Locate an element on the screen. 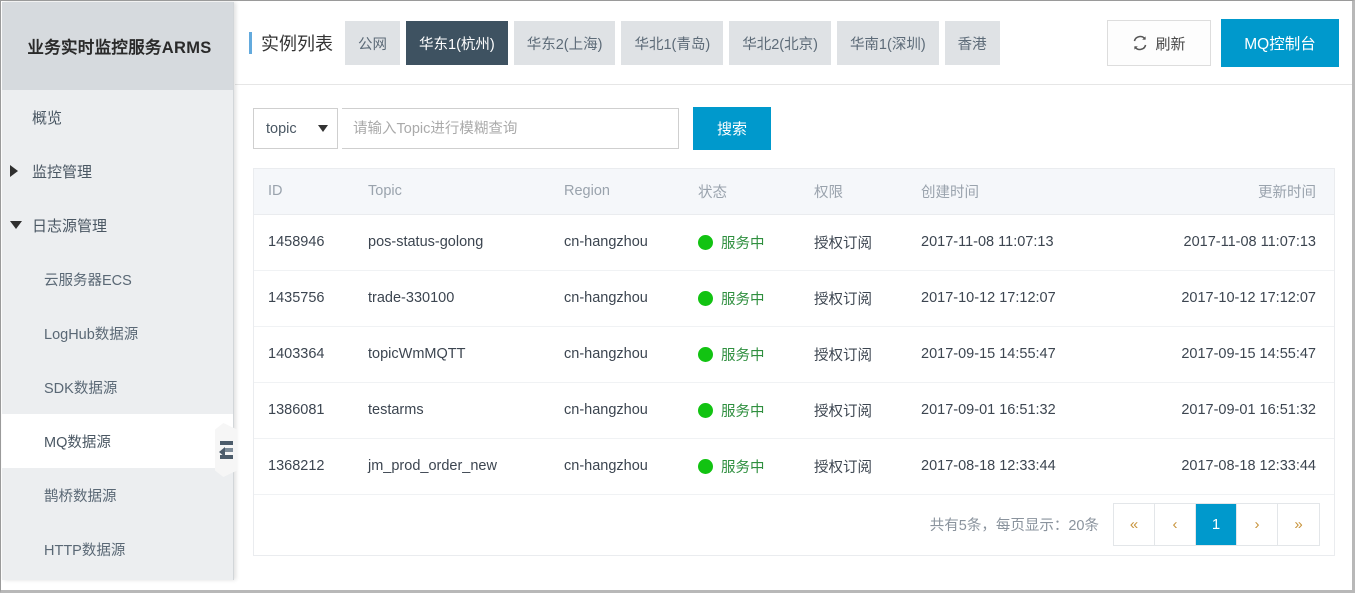 The width and height of the screenshot is (1355, 593). sidebar-item-0: 概览 is located at coordinates (117, 117).